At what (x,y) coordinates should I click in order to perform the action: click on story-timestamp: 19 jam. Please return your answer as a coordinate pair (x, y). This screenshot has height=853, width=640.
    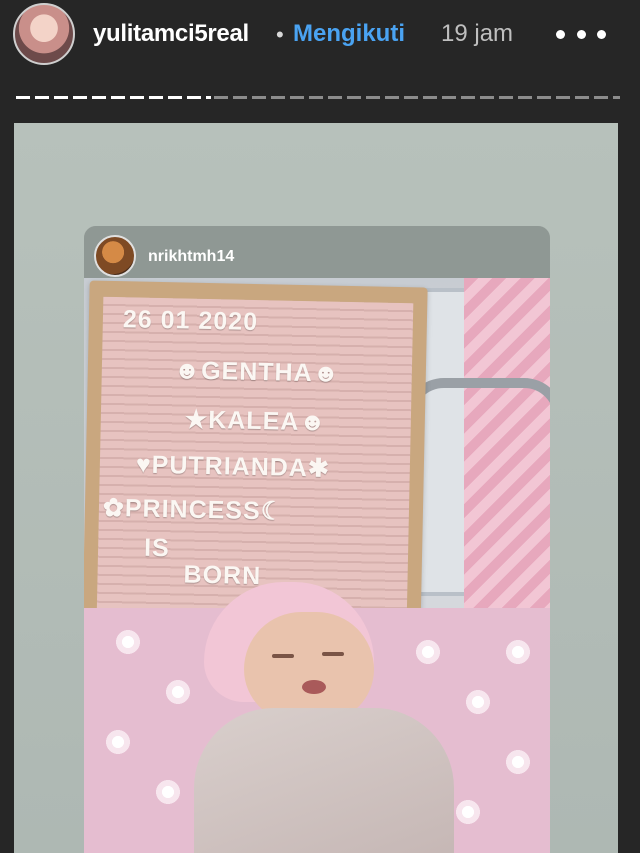
    Looking at the image, I should click on (477, 33).